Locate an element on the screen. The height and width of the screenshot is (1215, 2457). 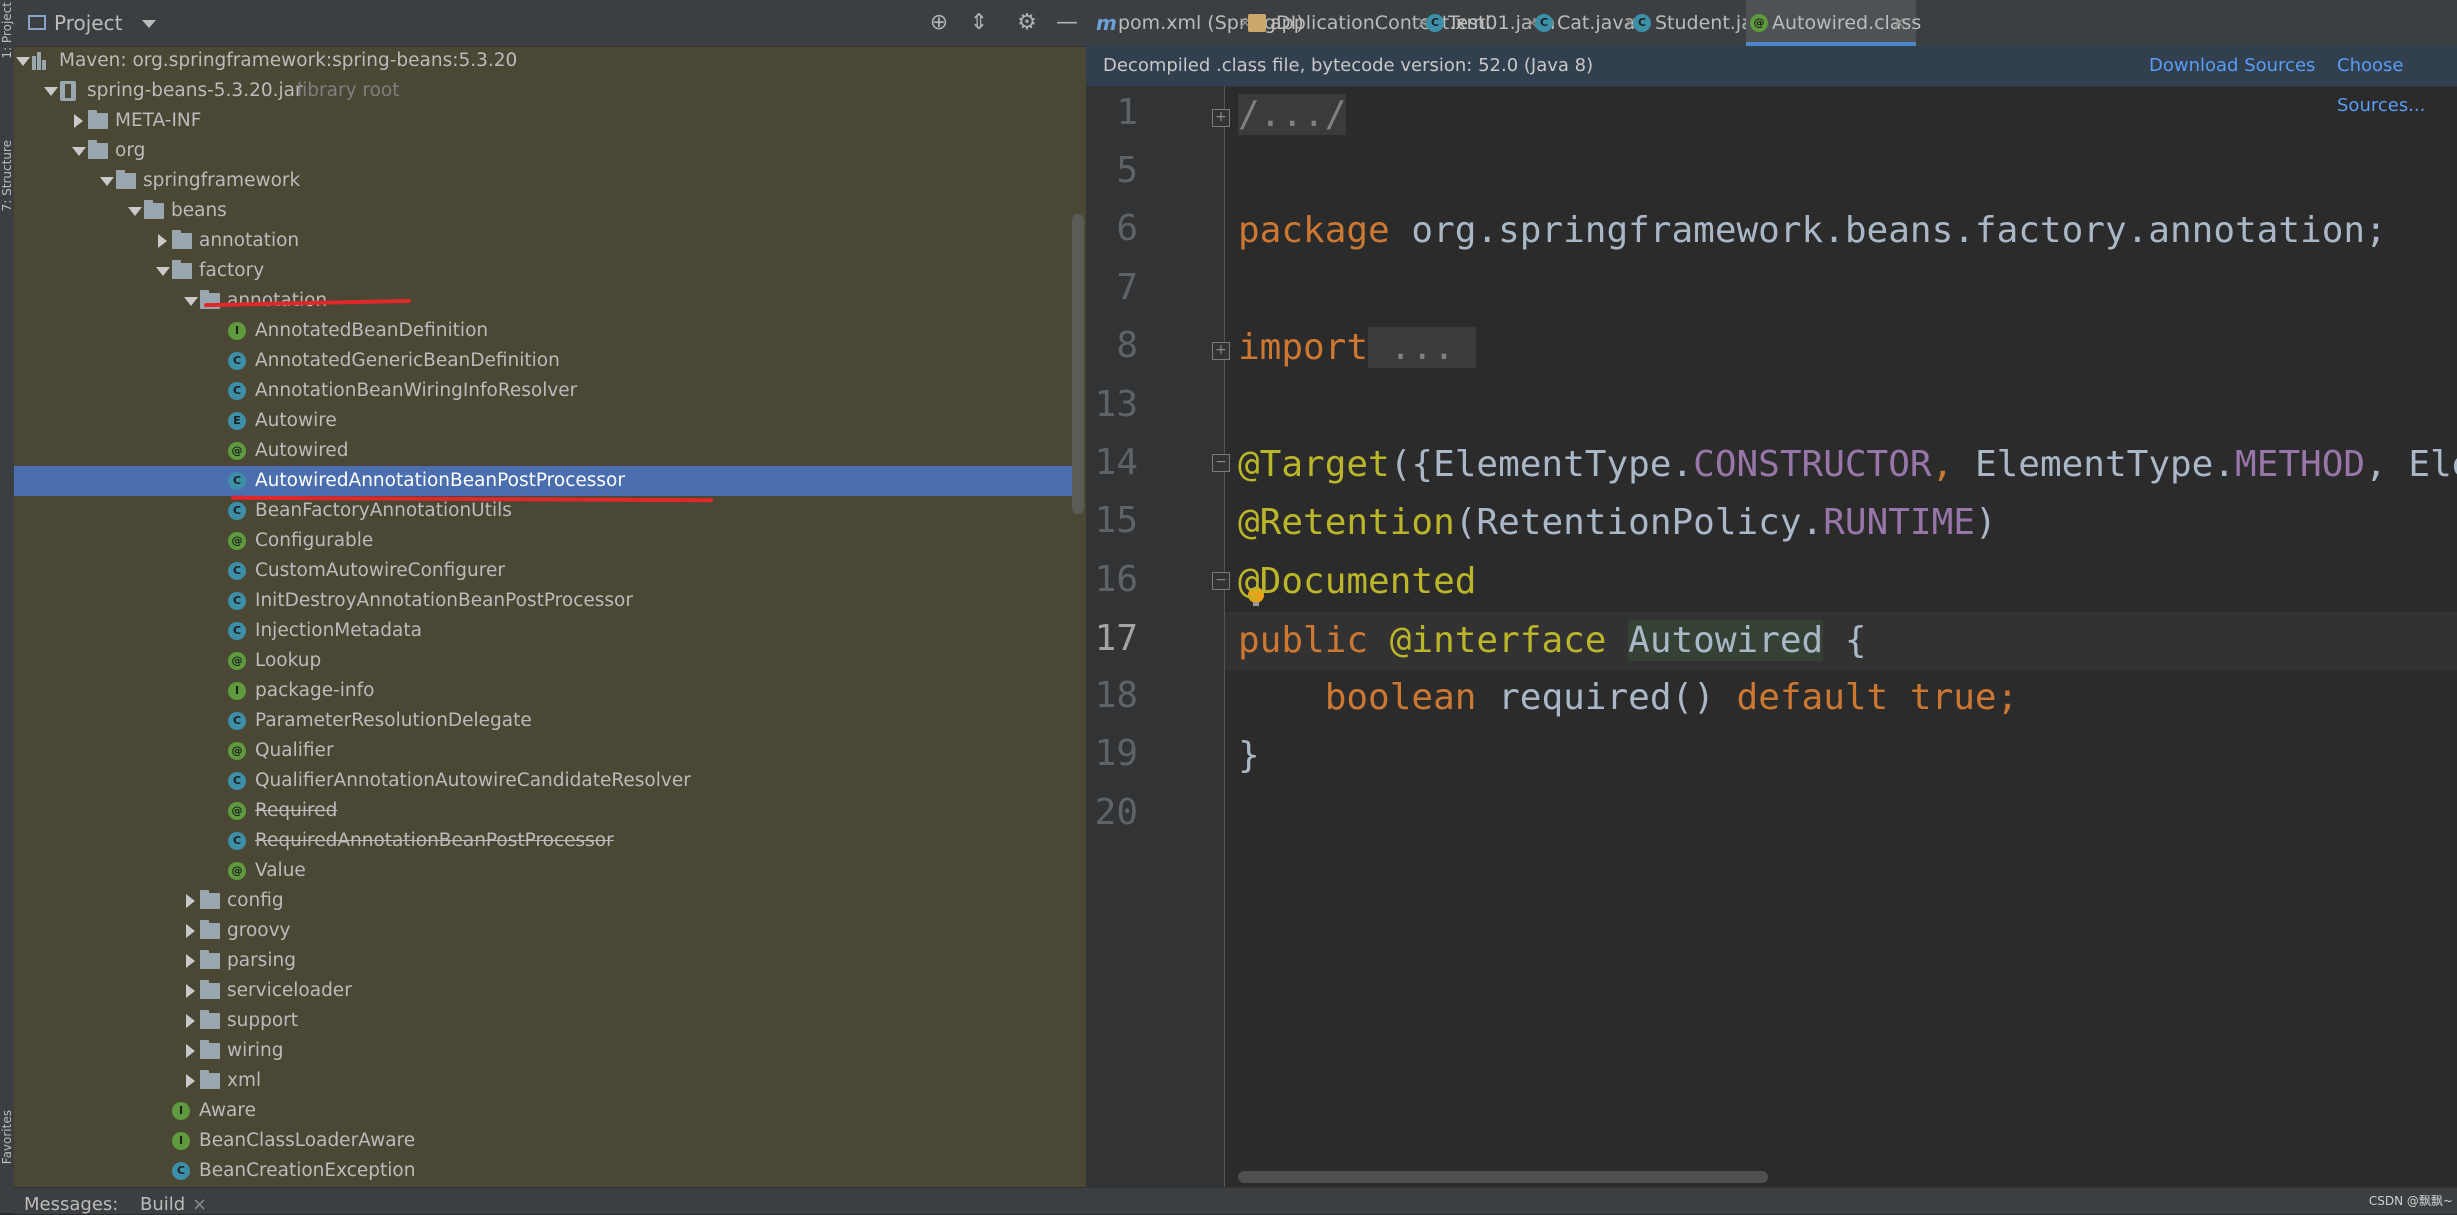
tree-row: factory is located at coordinates (543, 271).